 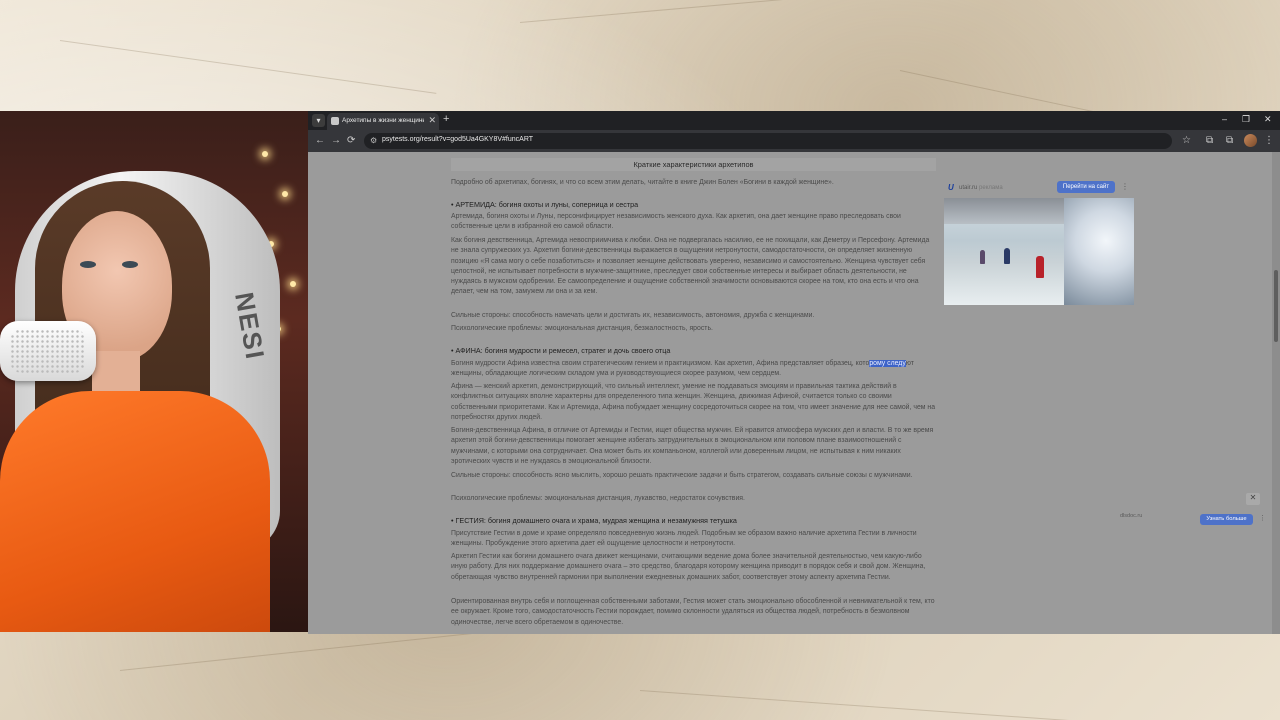 What do you see at coordinates (336, 140) in the screenshot?
I see `forward-icon: →` at bounding box center [336, 140].